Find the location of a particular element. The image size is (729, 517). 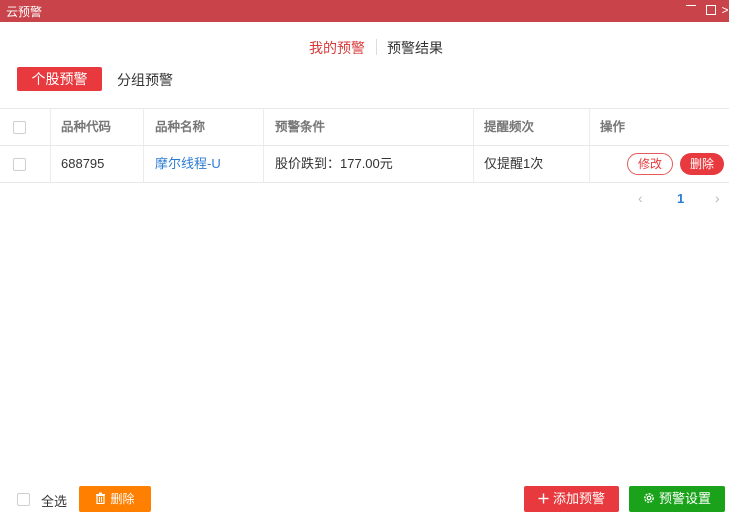

pagination: ‹ 1 › is located at coordinates (364, 199).